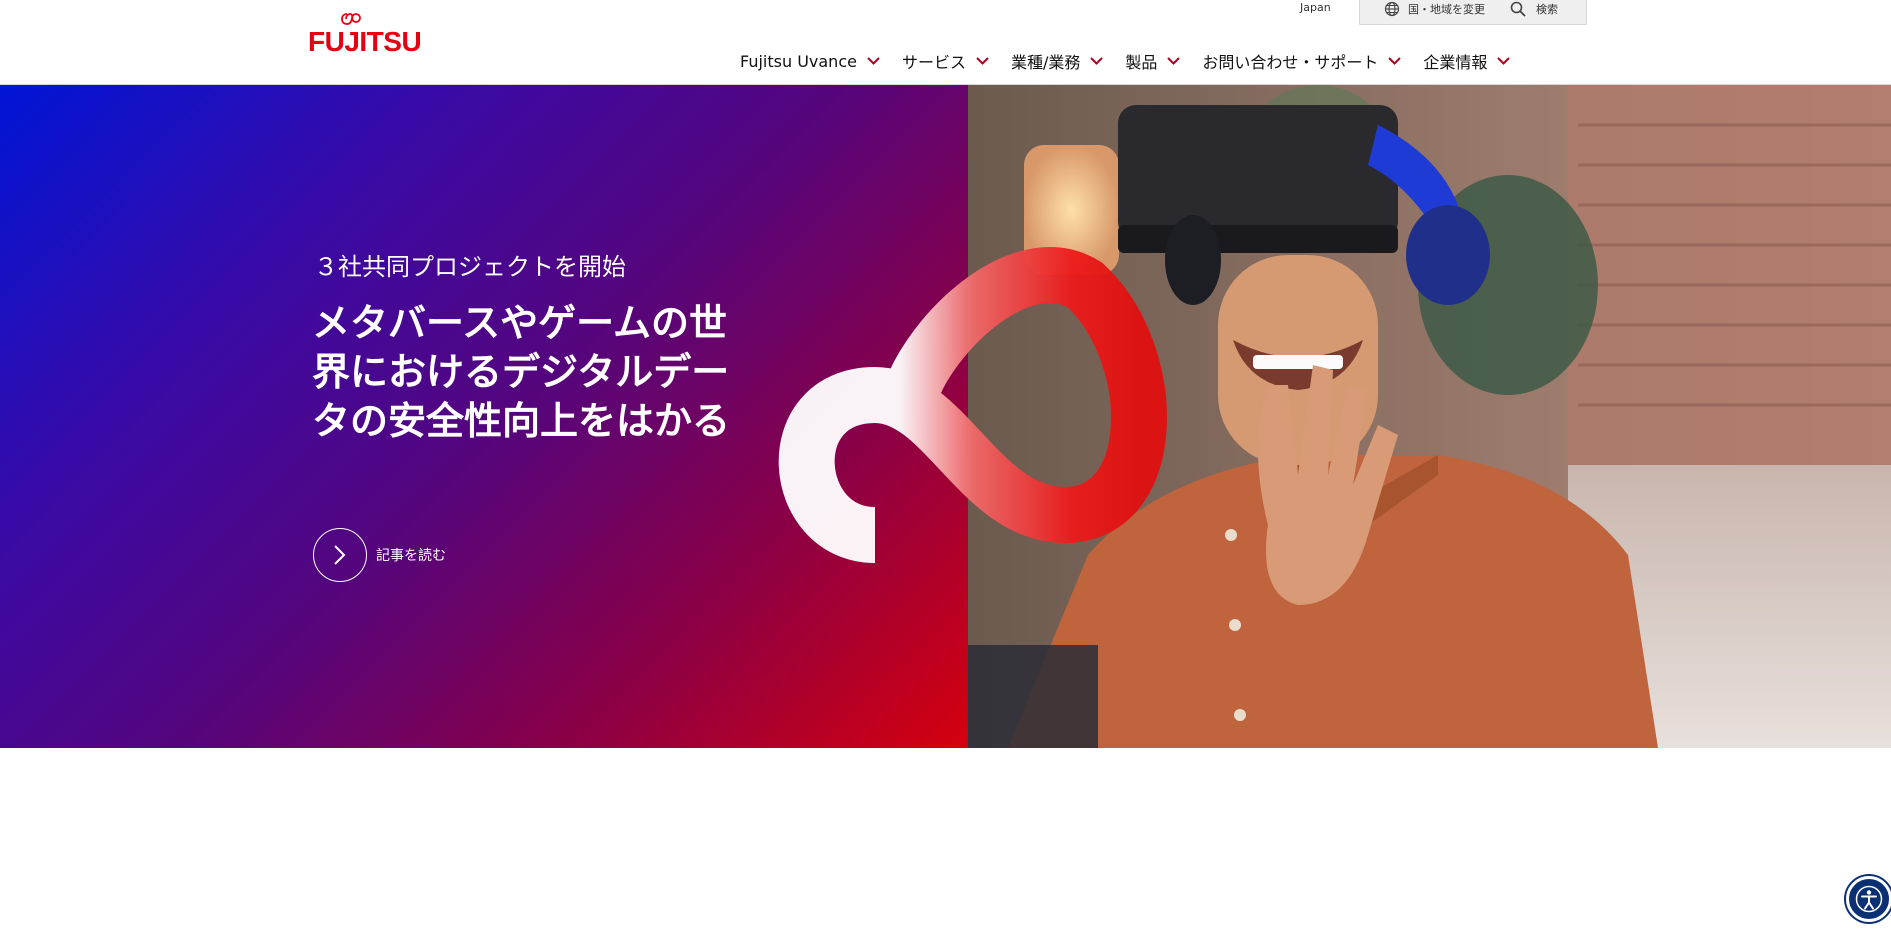 This screenshot has width=1891, height=933. I want to click on nav-item-label: 業種/業務, so click(1045, 62).